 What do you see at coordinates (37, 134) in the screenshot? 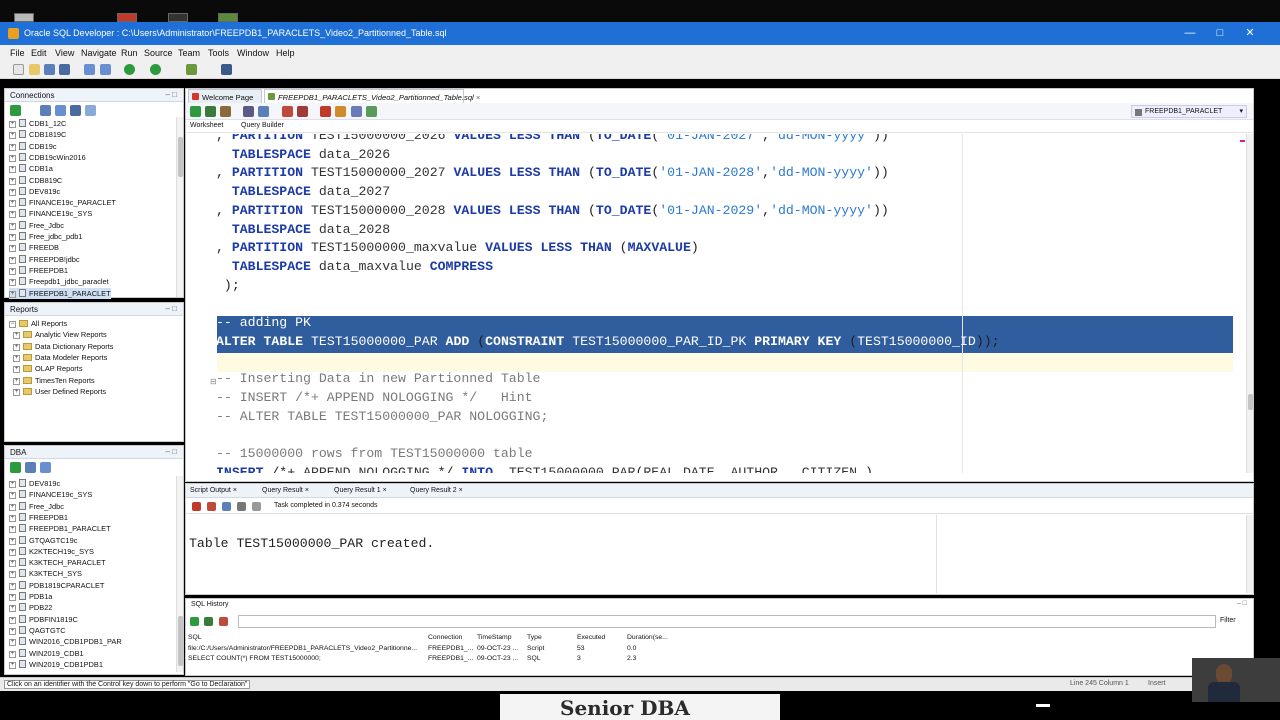
I see `tree-item-connection: + CDB1819C` at bounding box center [37, 134].